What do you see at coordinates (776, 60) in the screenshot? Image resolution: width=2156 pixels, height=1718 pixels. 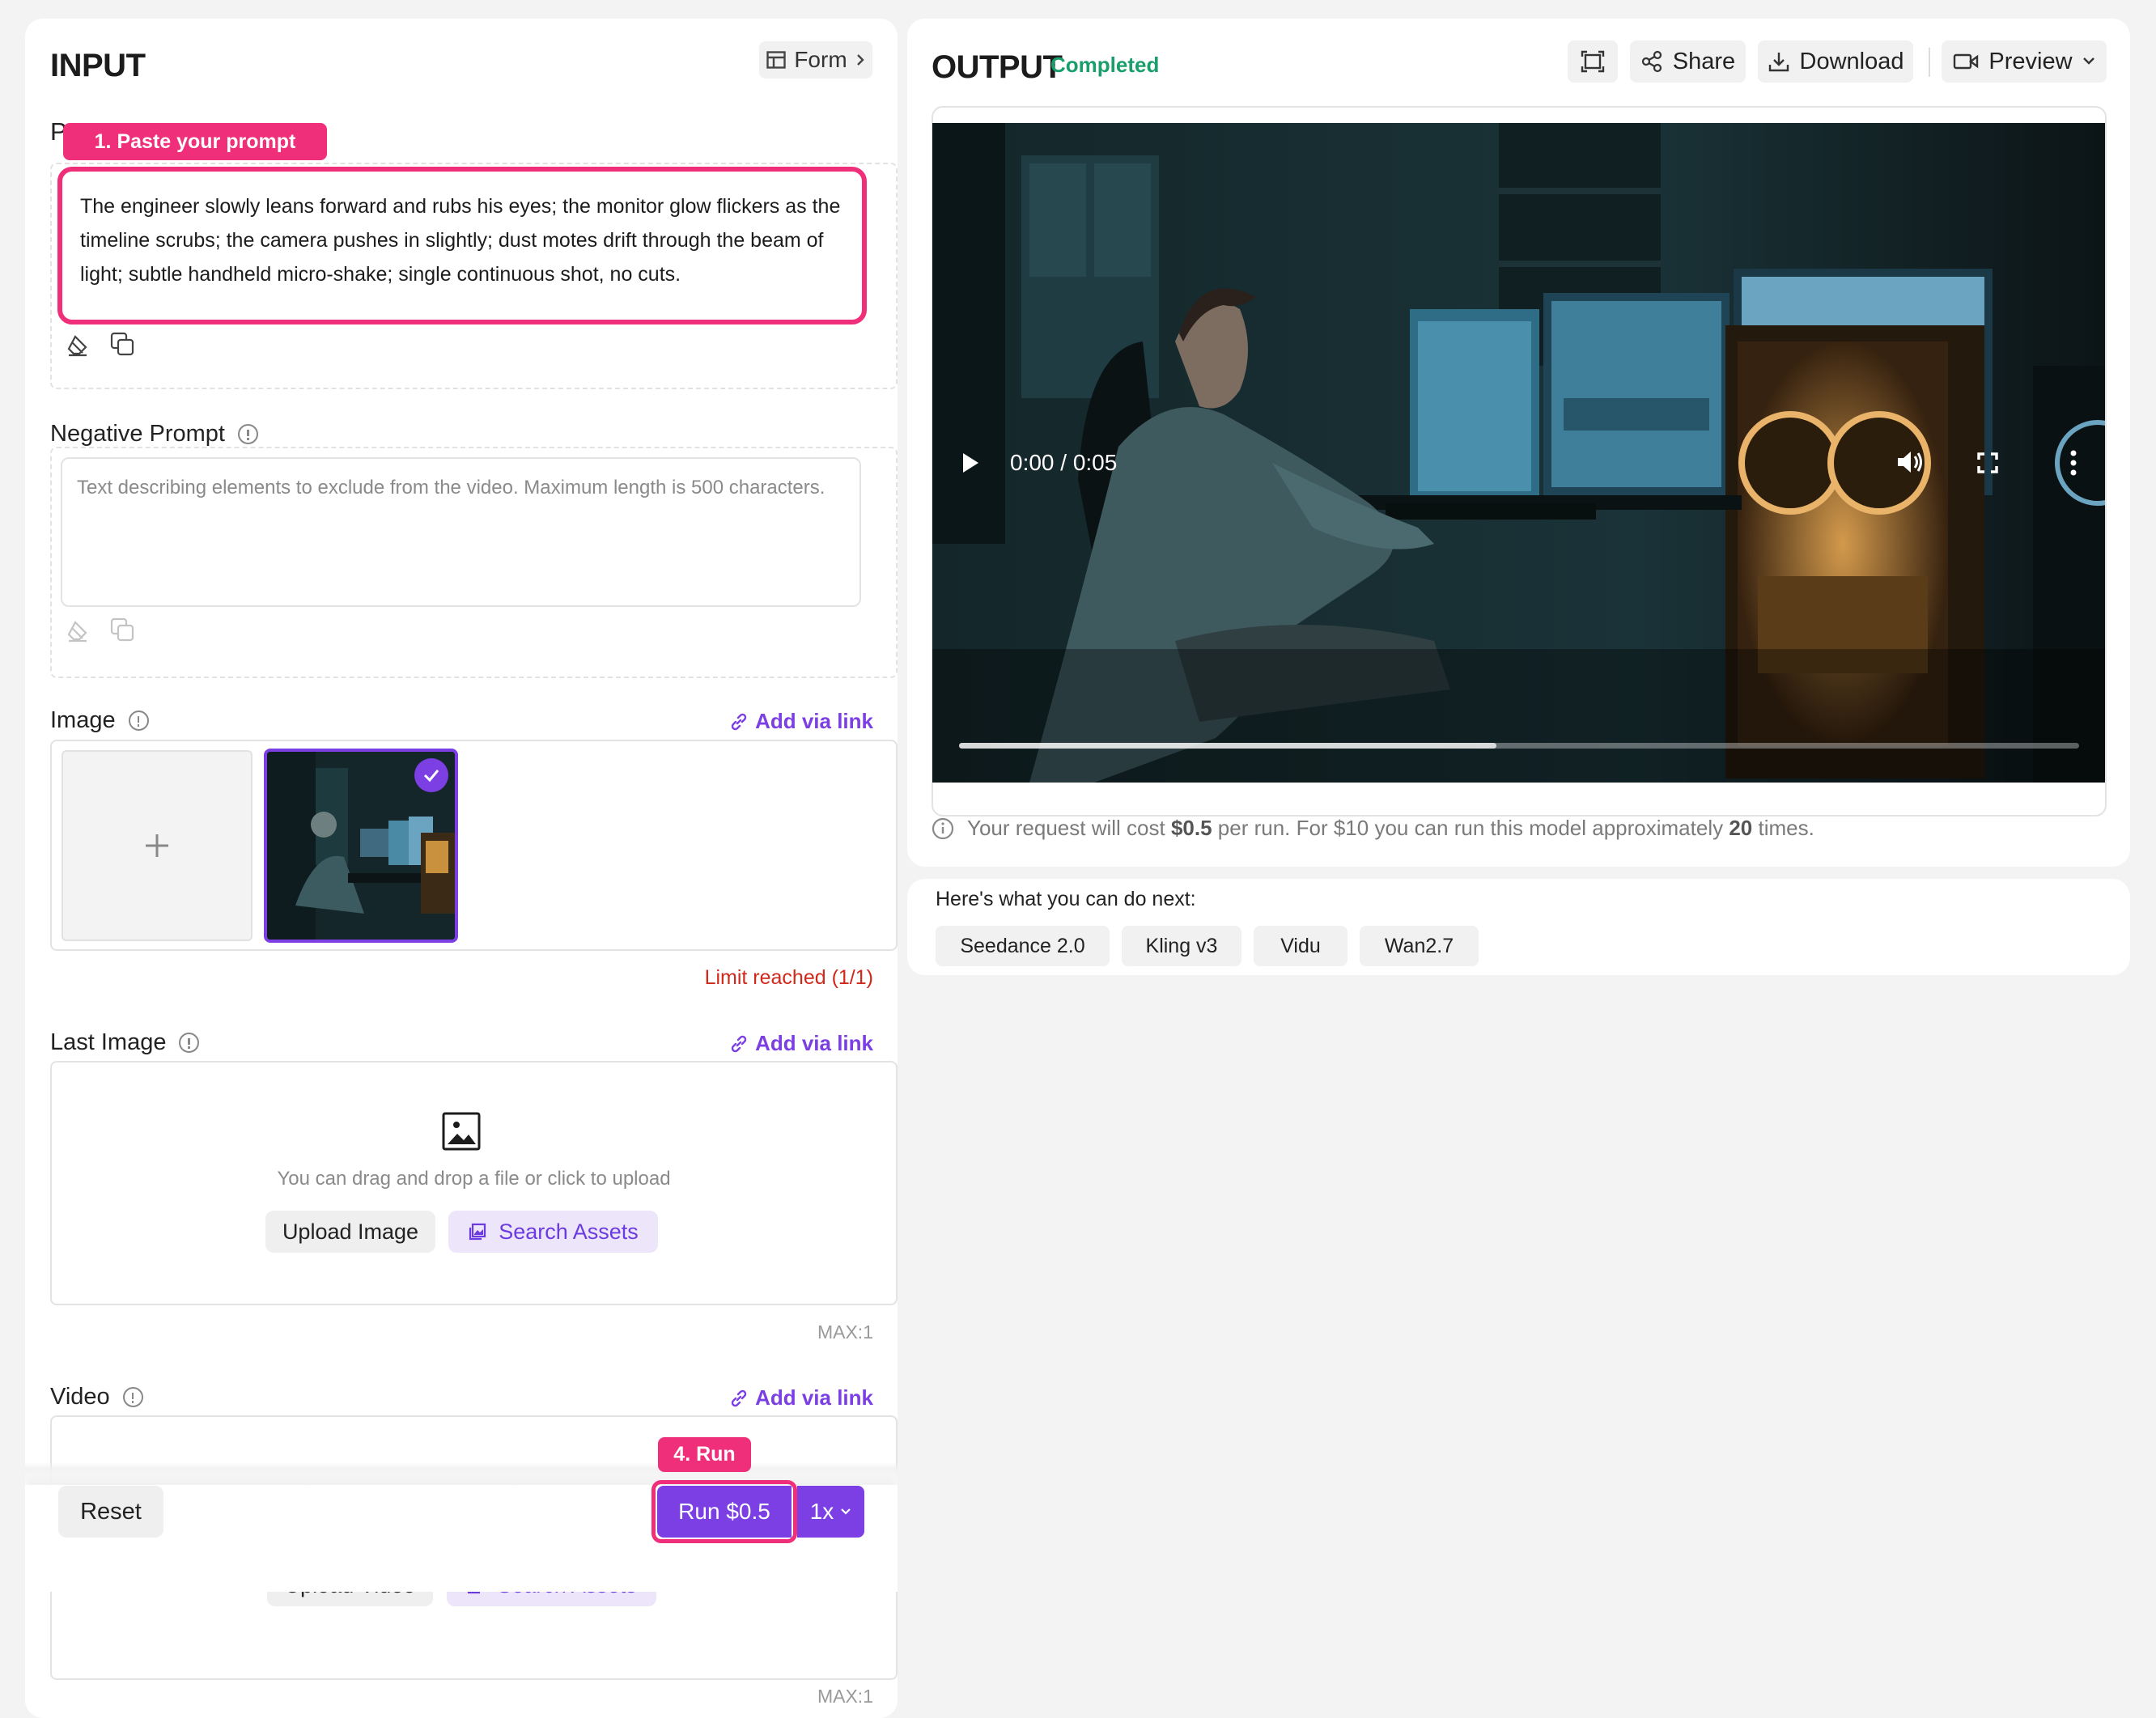 I see `table-icon` at bounding box center [776, 60].